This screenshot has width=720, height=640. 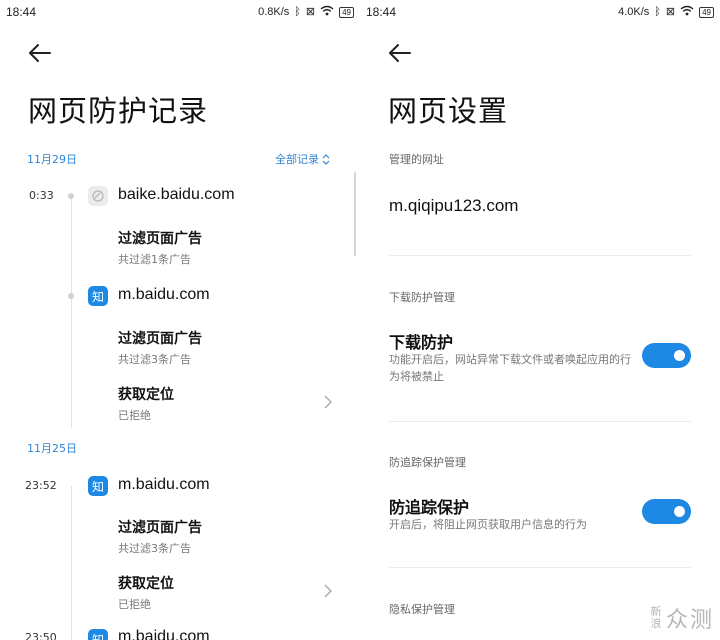 What do you see at coordinates (52, 448) in the screenshot?
I see `date-header: 11月25日` at bounding box center [52, 448].